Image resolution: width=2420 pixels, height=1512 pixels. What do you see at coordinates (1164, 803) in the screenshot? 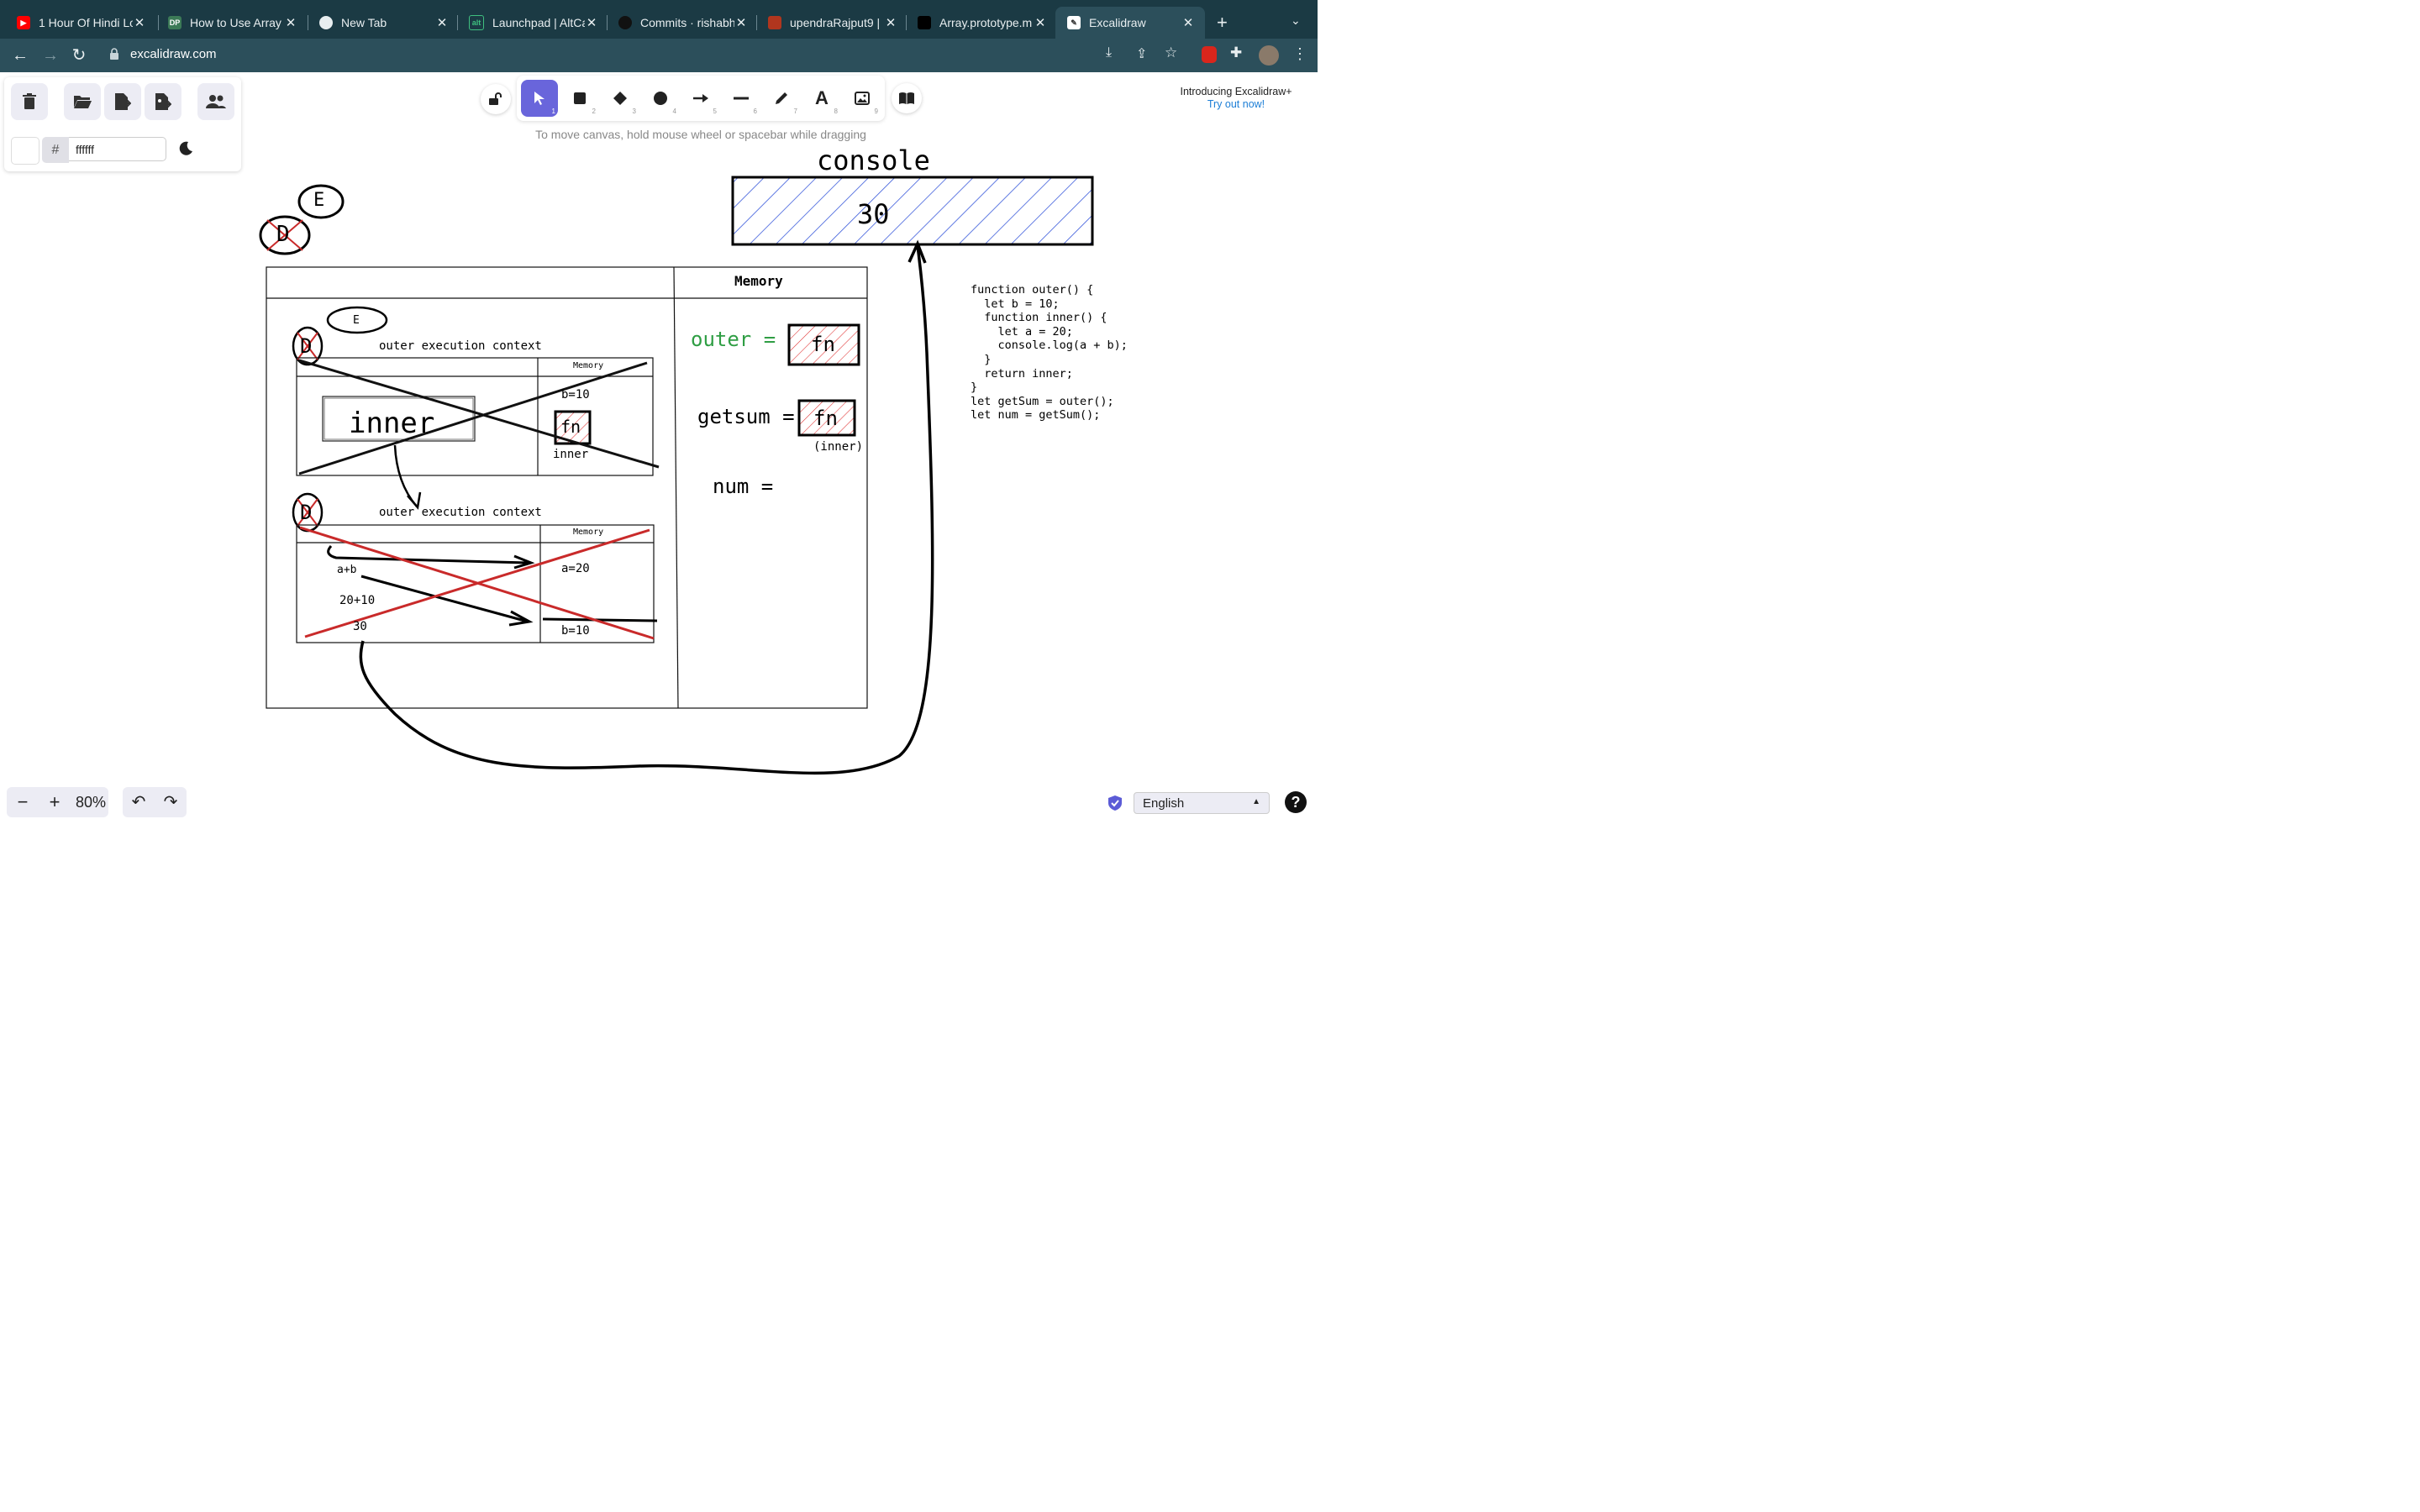
I see `language-value: English` at bounding box center [1164, 803].